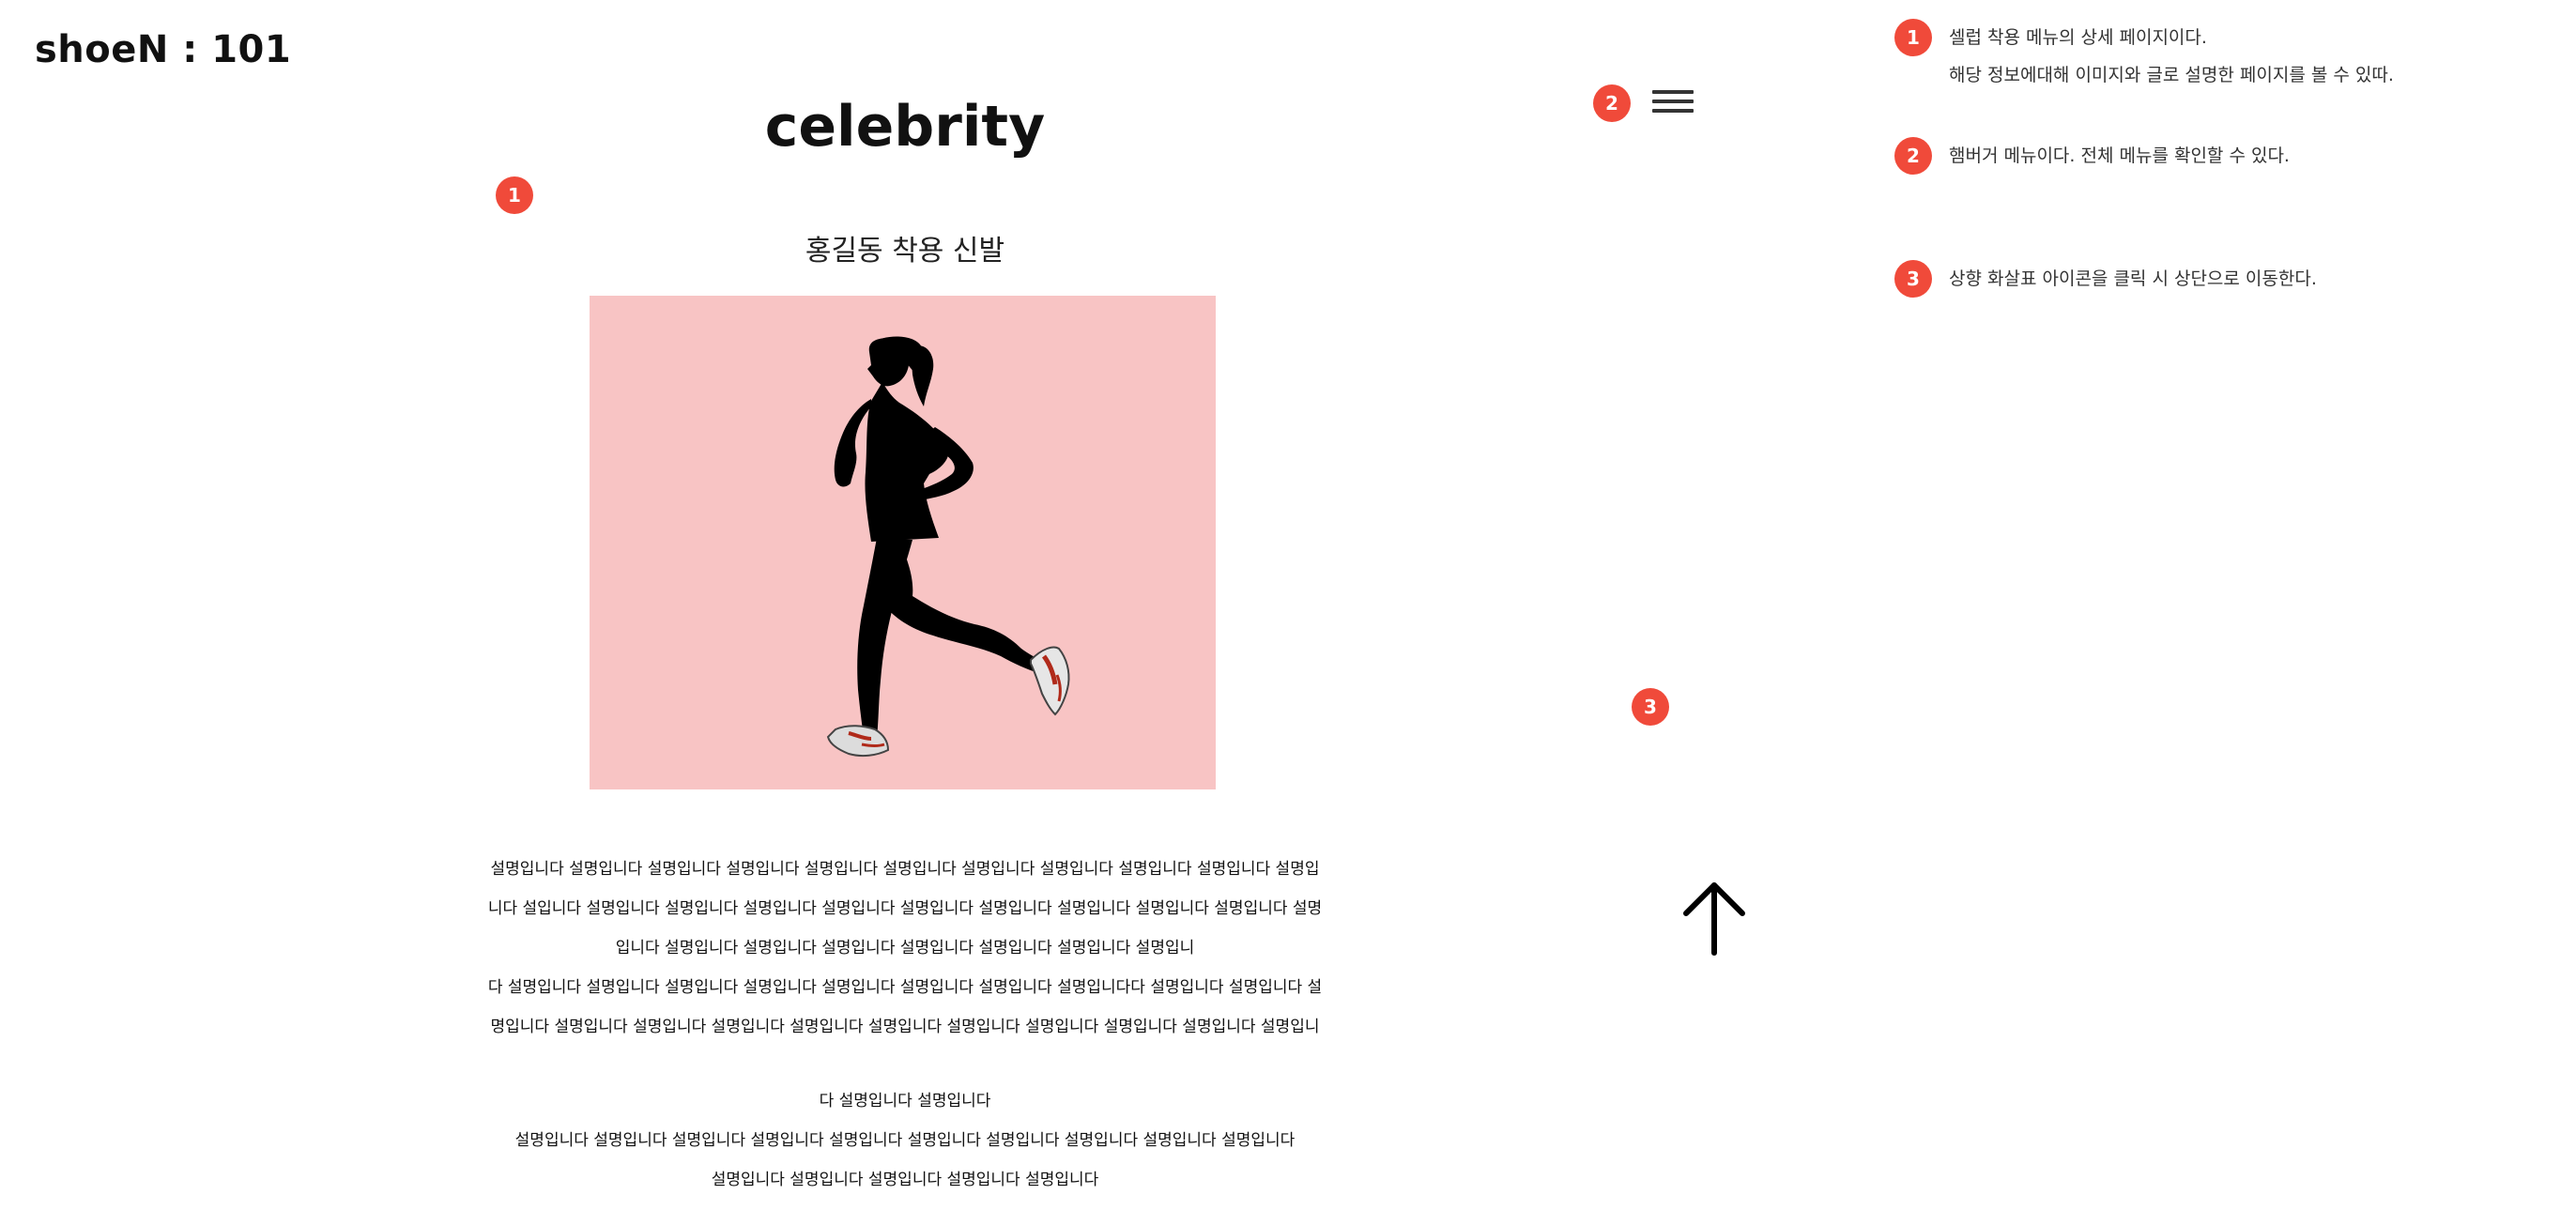 Image resolution: width=2576 pixels, height=1210 pixels. I want to click on description-line: 설명입니다 설명입니다 설명입니다 설명입니다 설명입니다, so click(905, 1180).